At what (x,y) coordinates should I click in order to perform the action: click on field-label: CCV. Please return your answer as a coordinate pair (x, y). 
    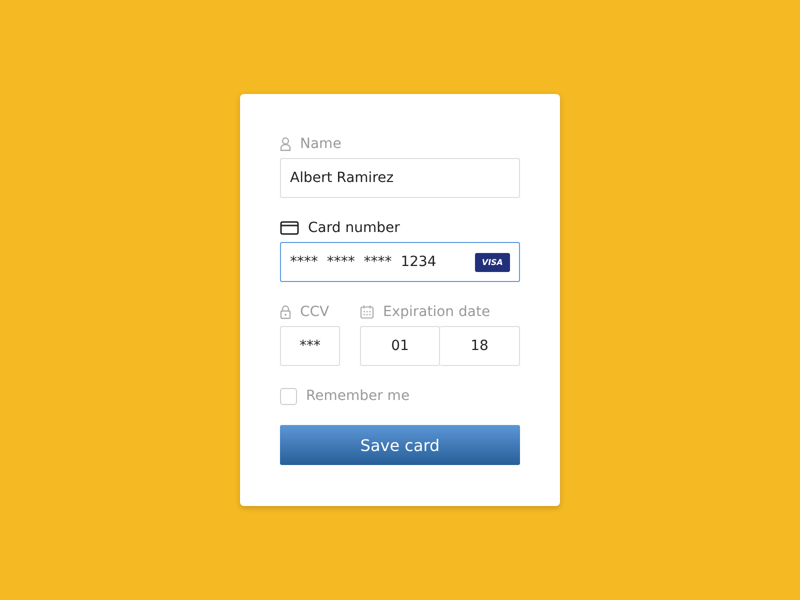
    Looking at the image, I should click on (315, 312).